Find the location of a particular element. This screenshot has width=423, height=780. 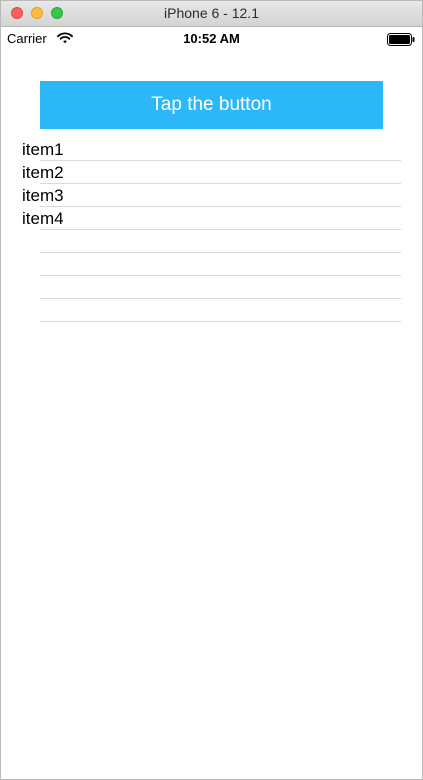

list-item: item3 is located at coordinates (211, 195).